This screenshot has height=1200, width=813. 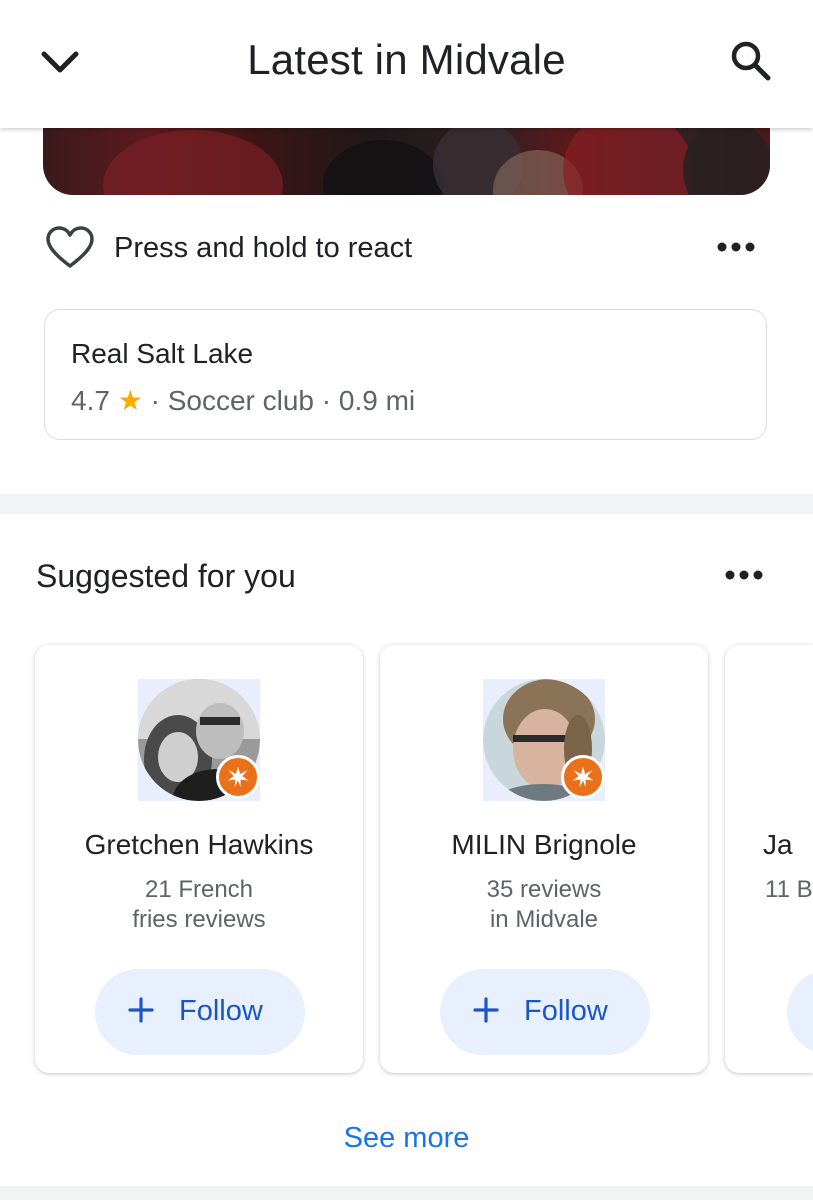 What do you see at coordinates (778, 844) in the screenshot?
I see `person-name: Ja` at bounding box center [778, 844].